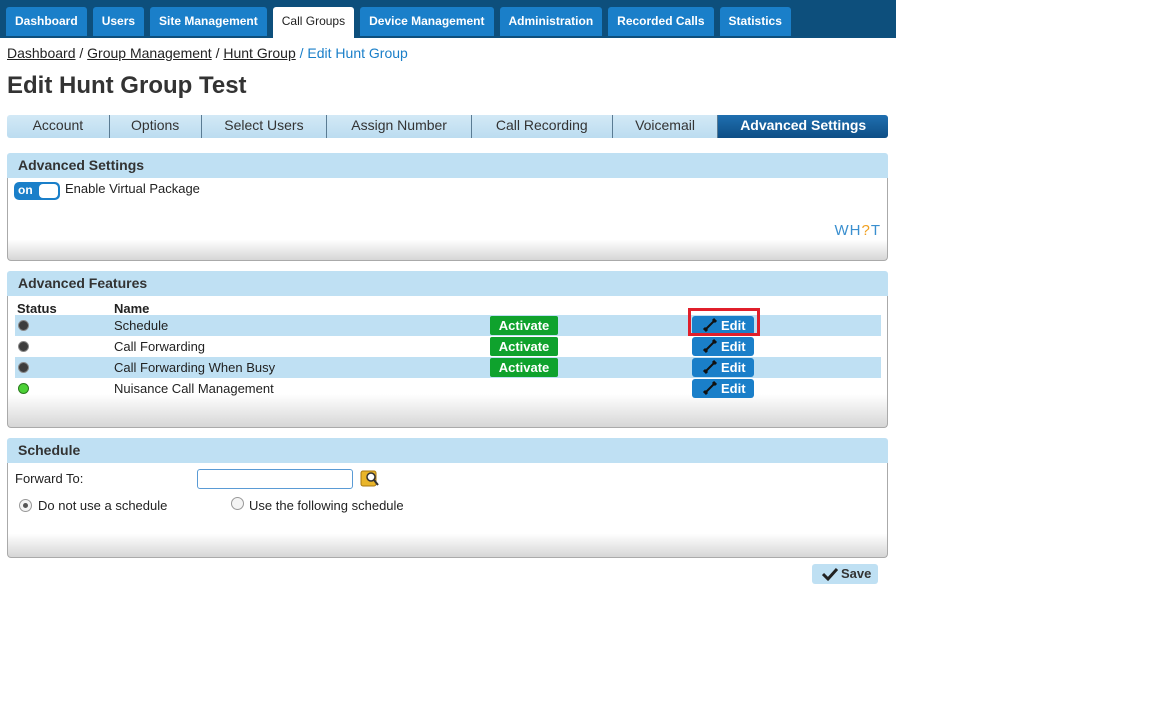 The image size is (1152, 707). What do you see at coordinates (41, 53) in the screenshot?
I see `breadcrumb-link-dashboard: Dashboard` at bounding box center [41, 53].